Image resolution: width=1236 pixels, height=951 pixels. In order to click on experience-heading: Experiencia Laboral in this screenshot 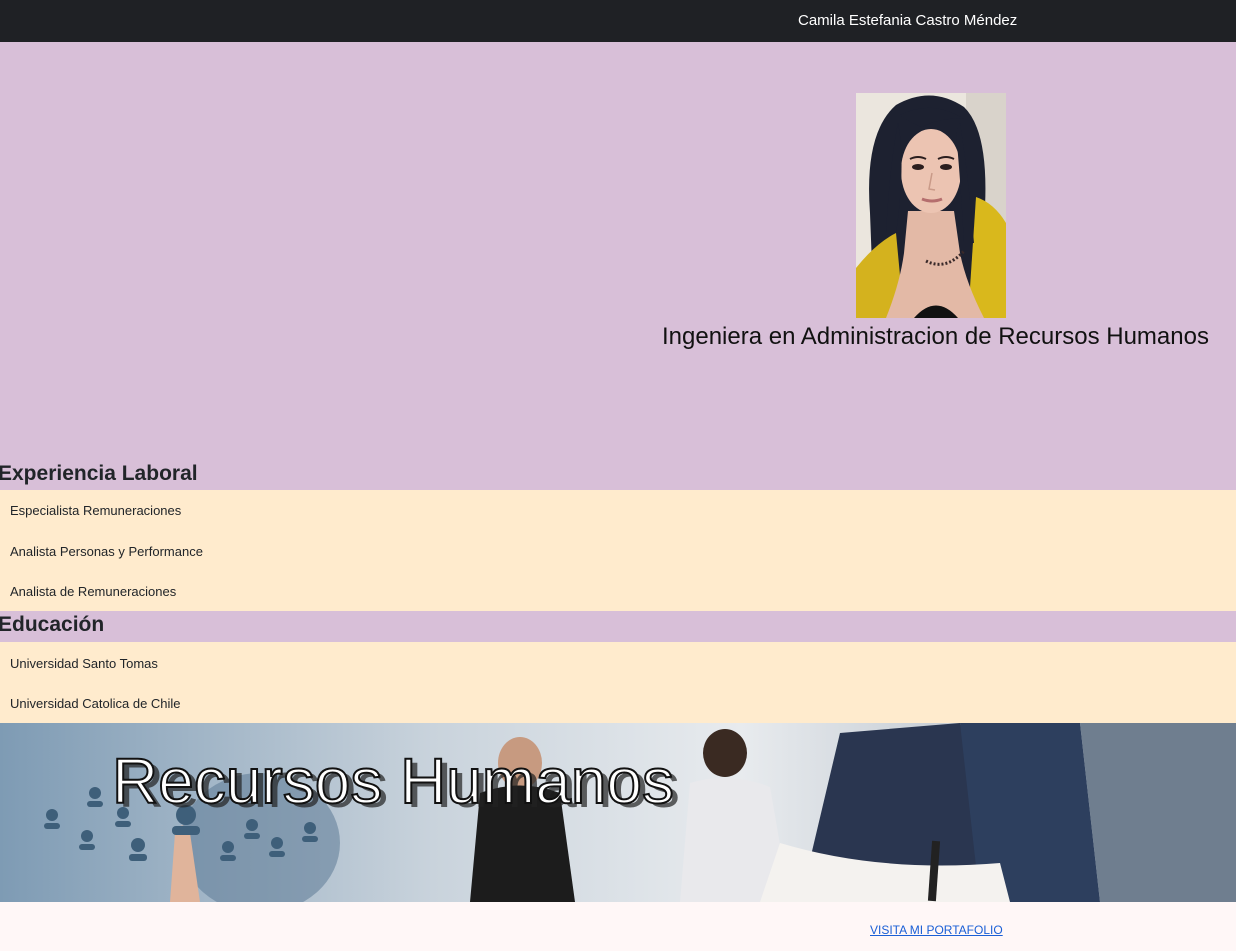, I will do `click(618, 475)`.